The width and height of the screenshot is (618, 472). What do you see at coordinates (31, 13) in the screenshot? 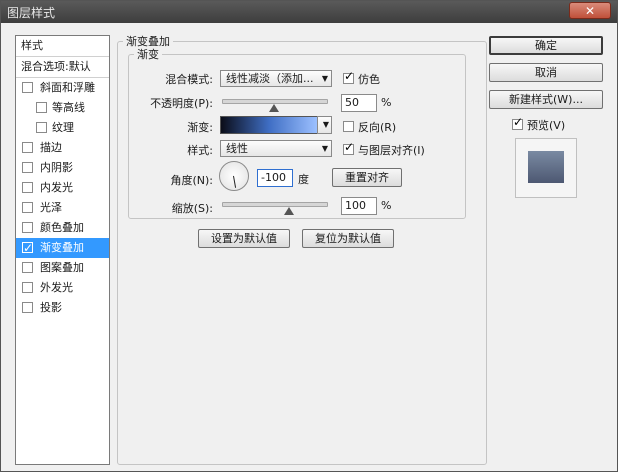
I see `dialog-title: 图层样式` at bounding box center [31, 13].